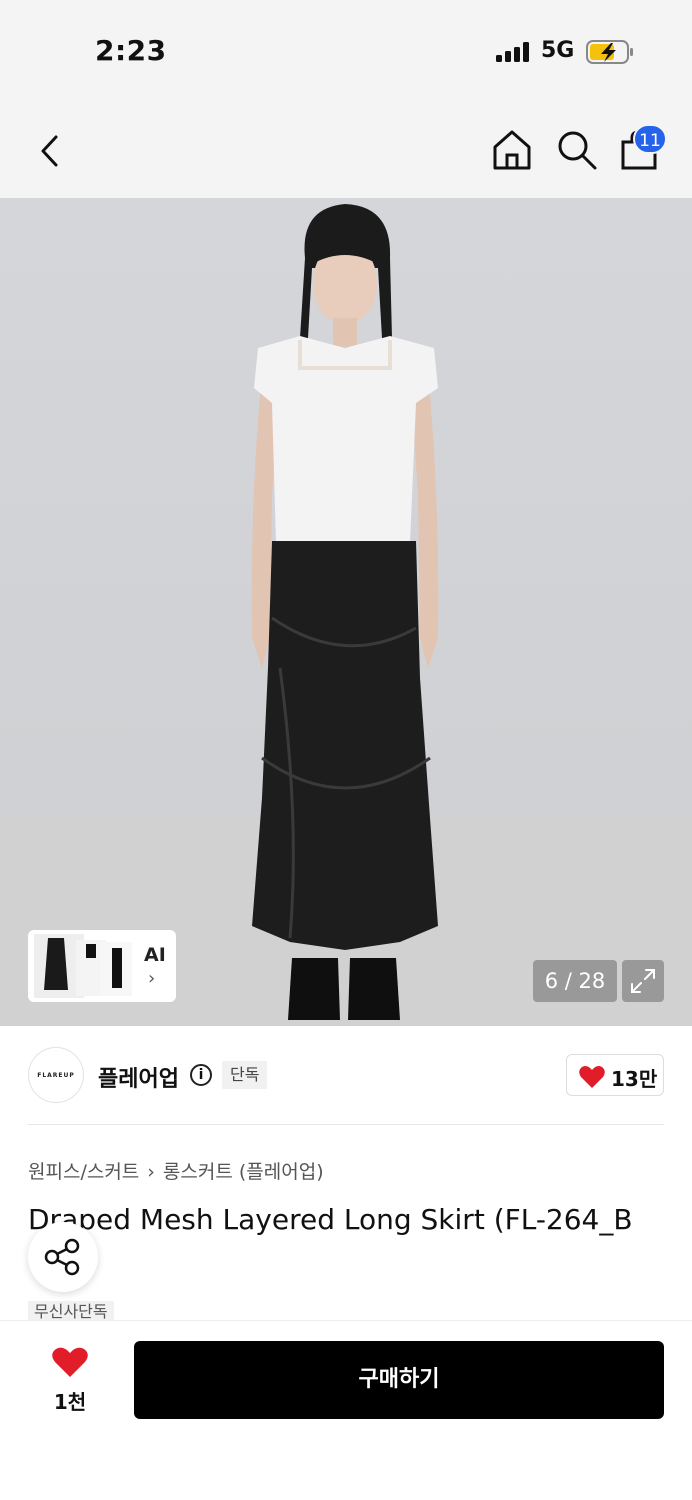 This screenshot has height=1500, width=692. What do you see at coordinates (70, 1402) in the screenshot?
I see `wishlist-count: 1천` at bounding box center [70, 1402].